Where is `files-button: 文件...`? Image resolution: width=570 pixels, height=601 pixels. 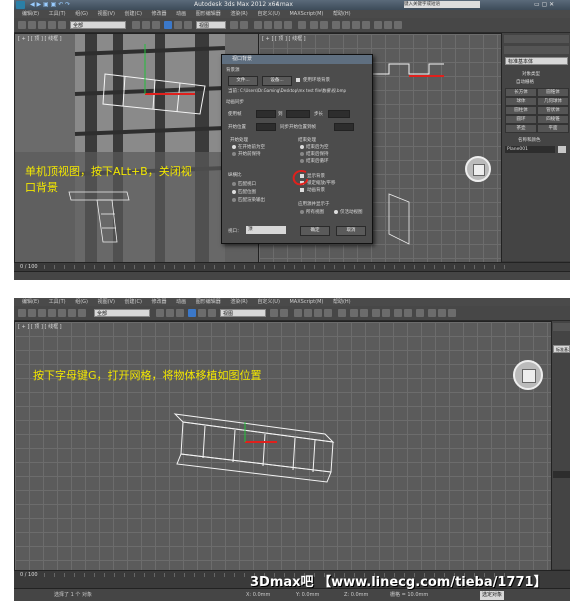 files-button: 文件... is located at coordinates (243, 81).